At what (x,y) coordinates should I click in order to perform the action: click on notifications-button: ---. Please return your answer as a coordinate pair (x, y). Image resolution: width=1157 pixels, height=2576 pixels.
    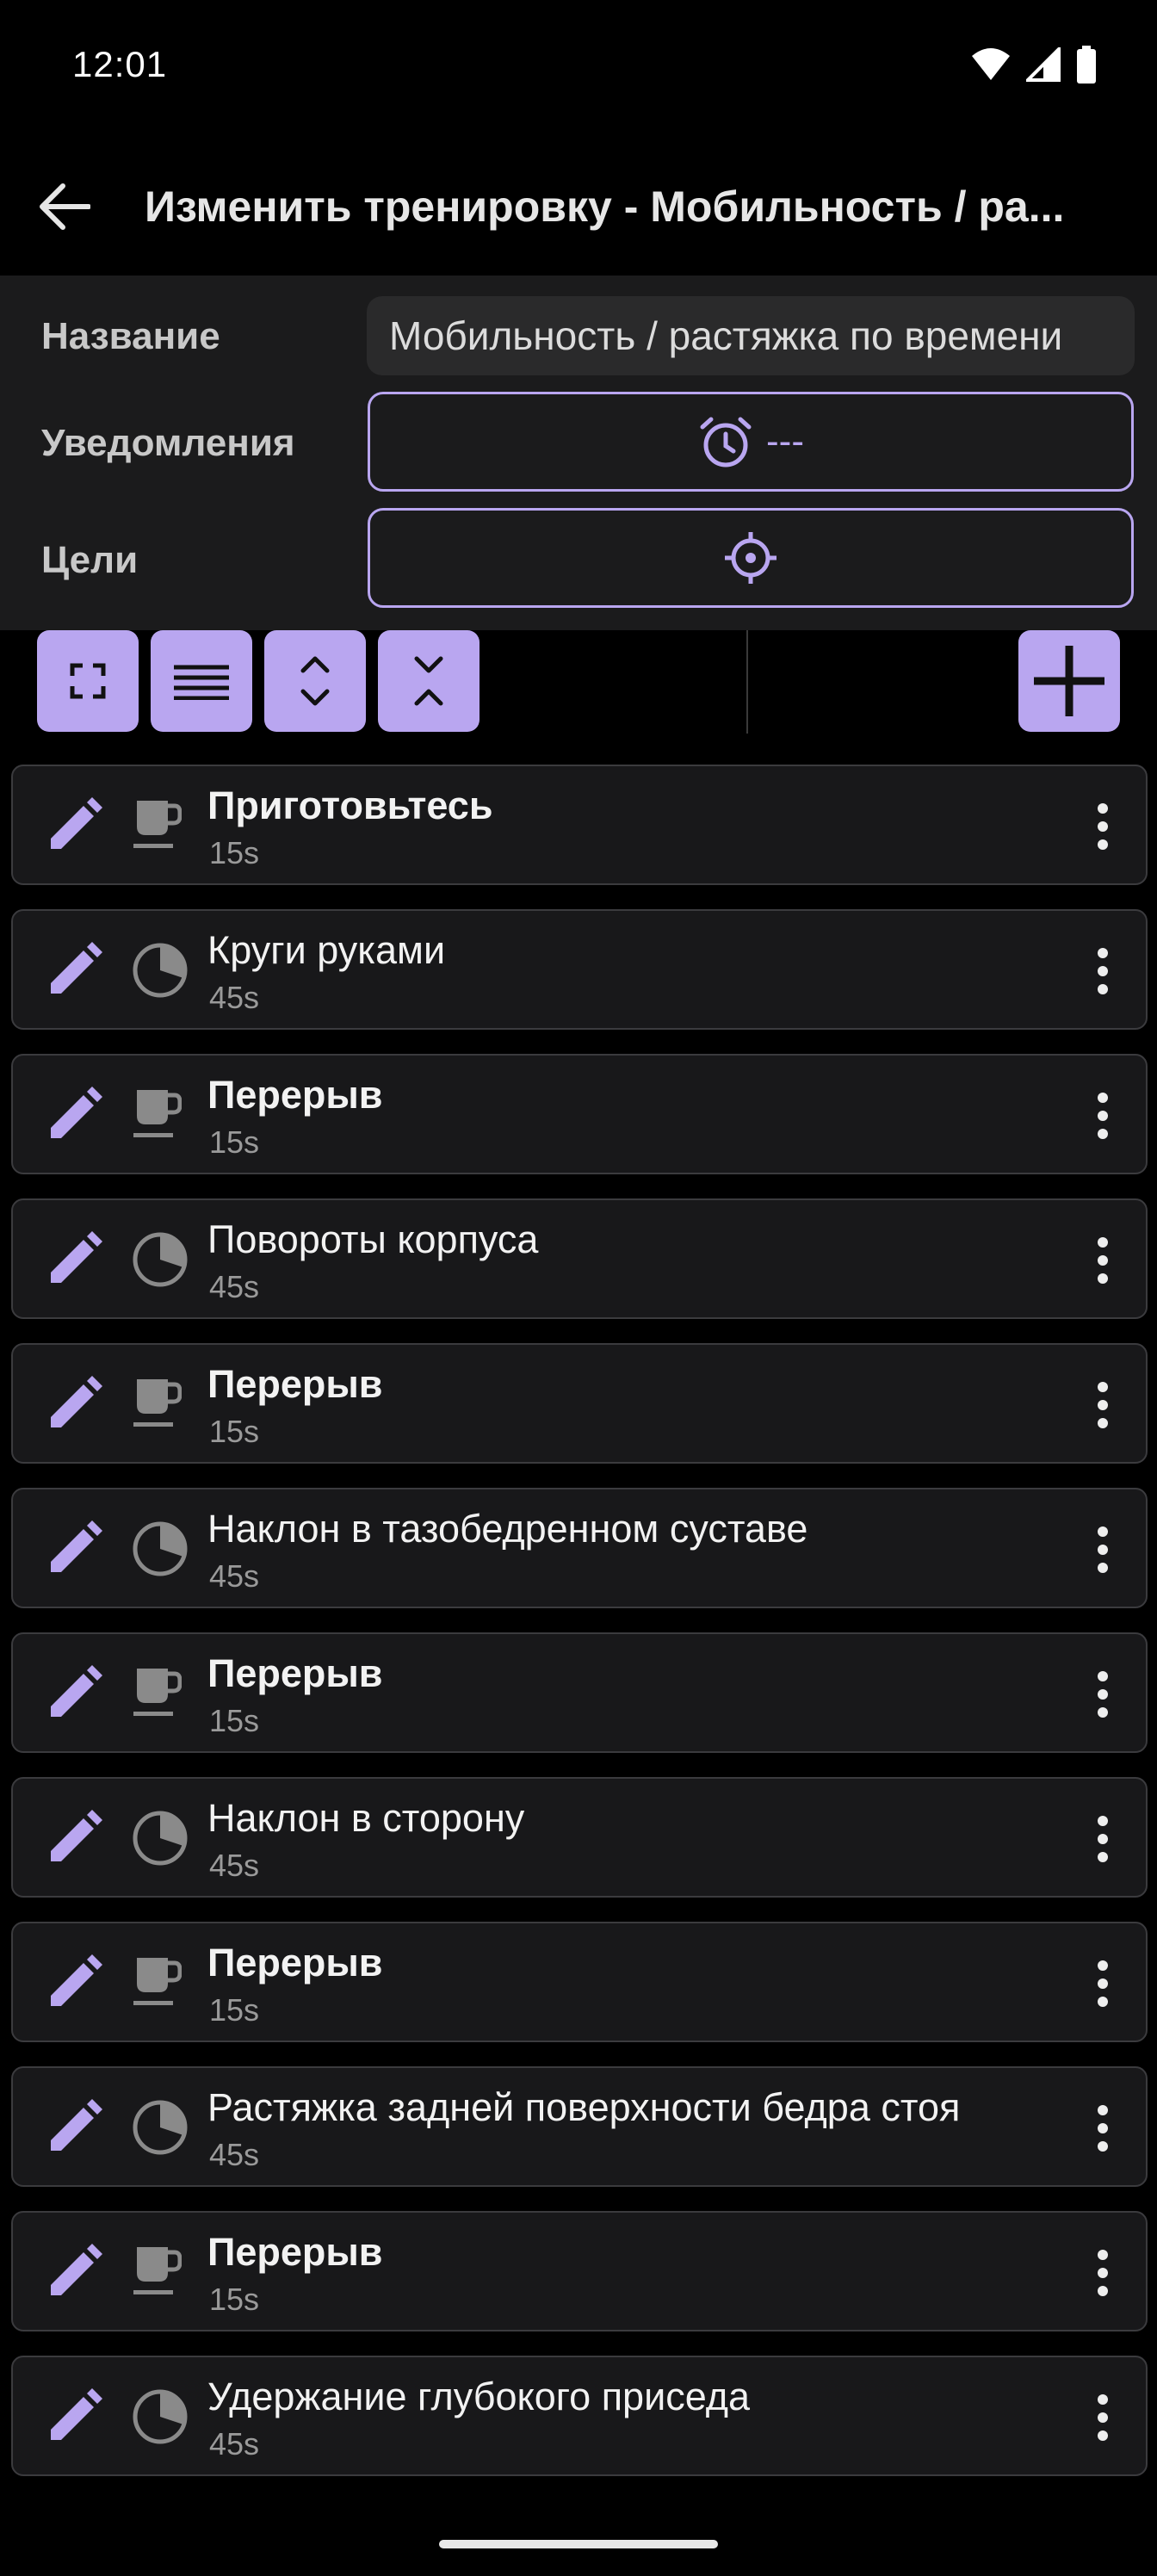
    Looking at the image, I should click on (751, 442).